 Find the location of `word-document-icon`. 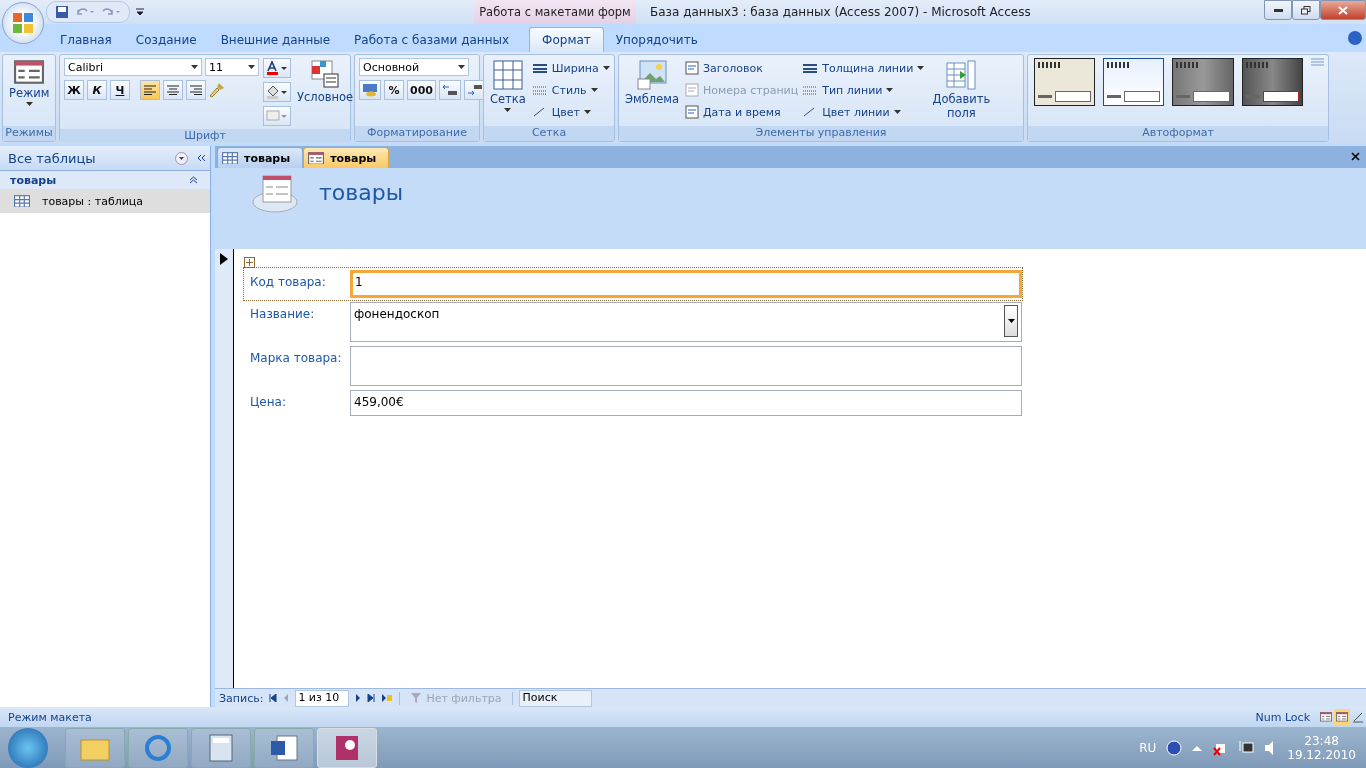

word-document-icon is located at coordinates (284, 747).